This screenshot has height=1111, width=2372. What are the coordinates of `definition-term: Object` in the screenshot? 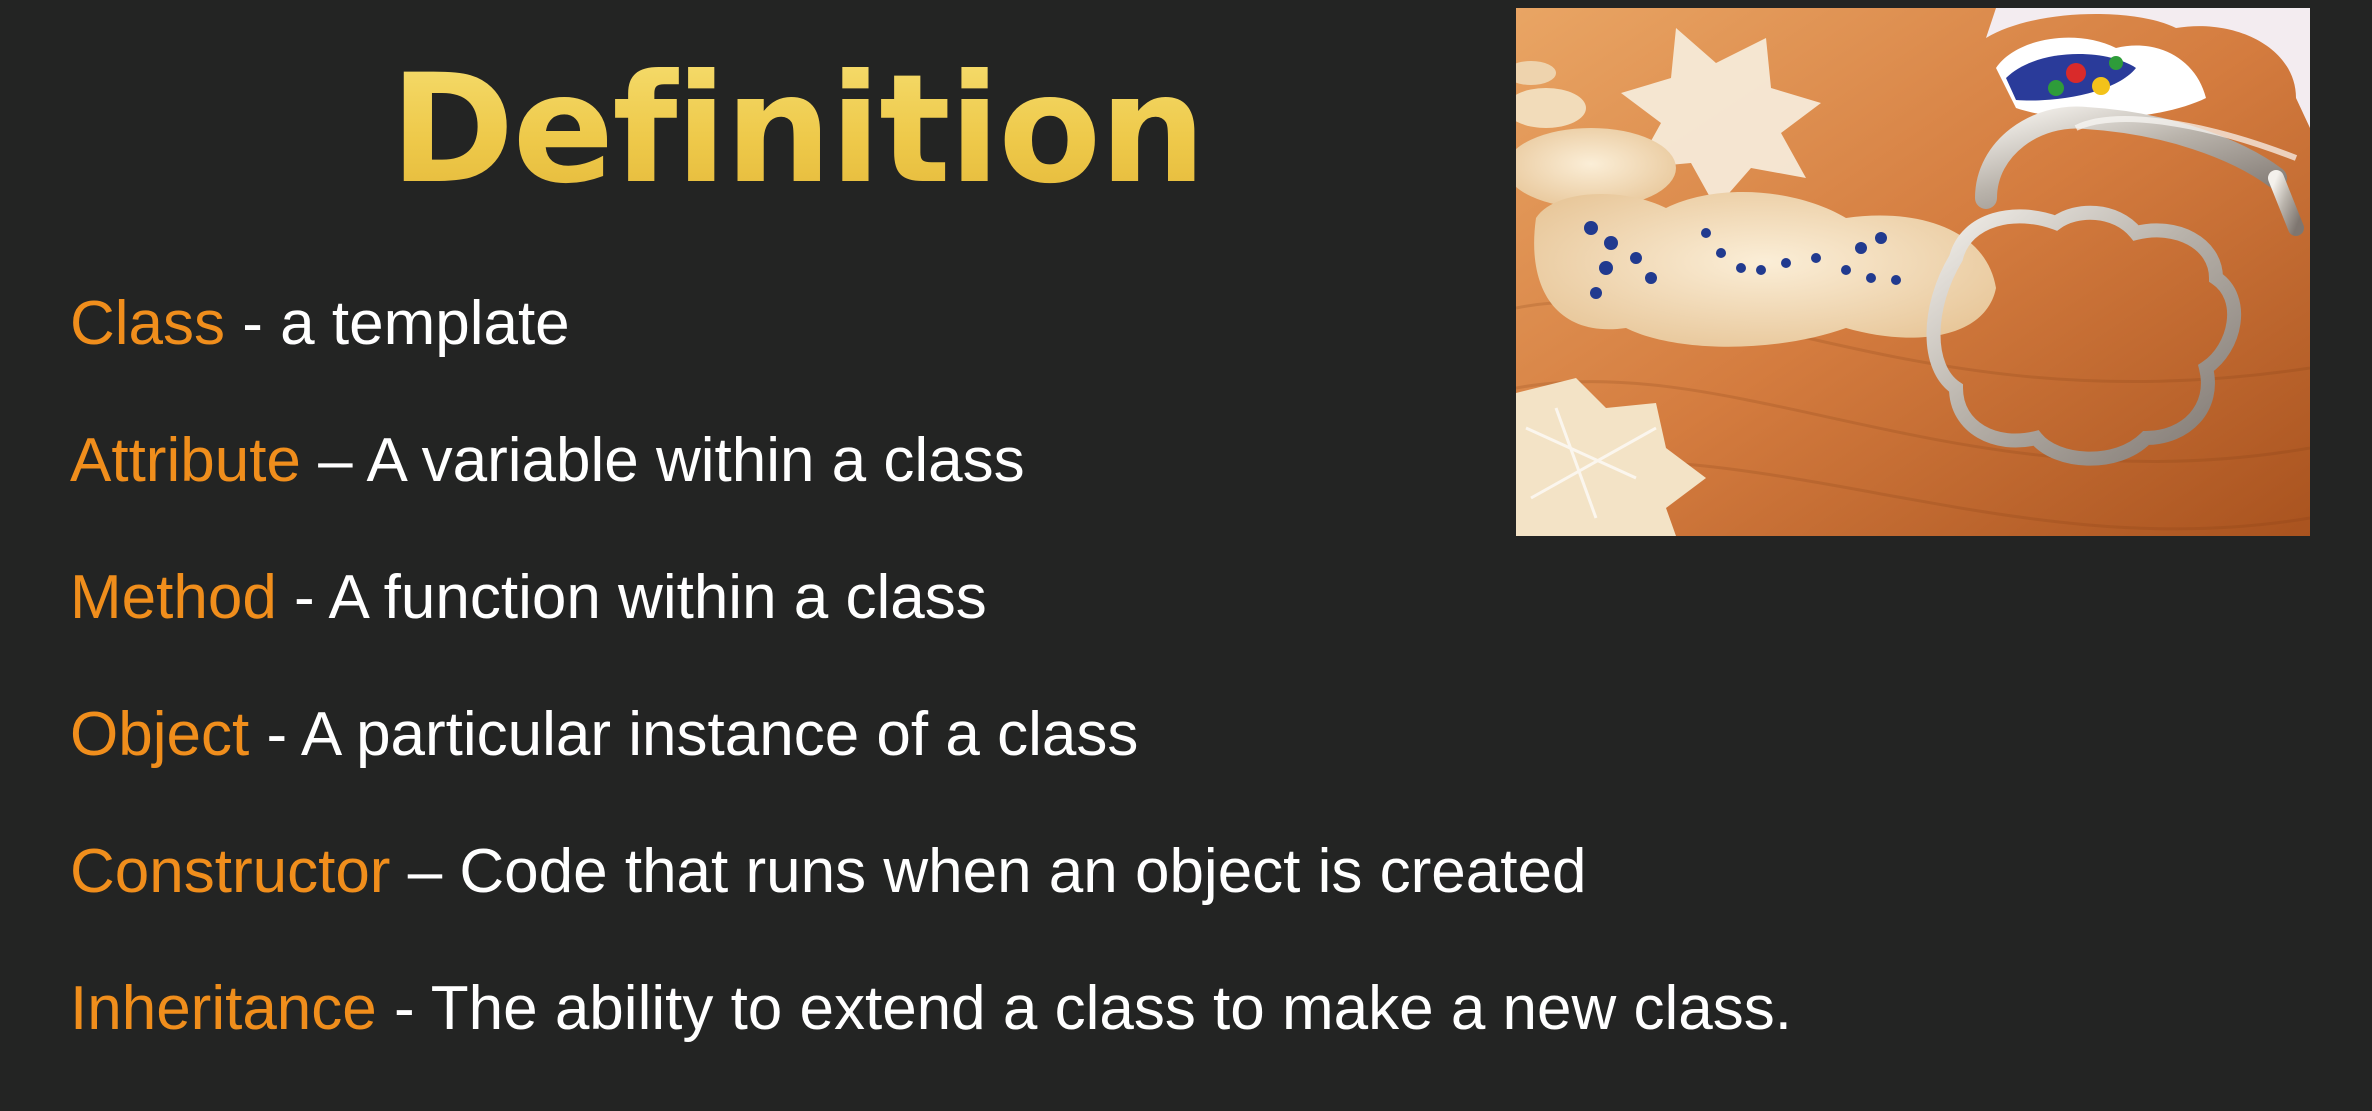 It's located at (160, 734).